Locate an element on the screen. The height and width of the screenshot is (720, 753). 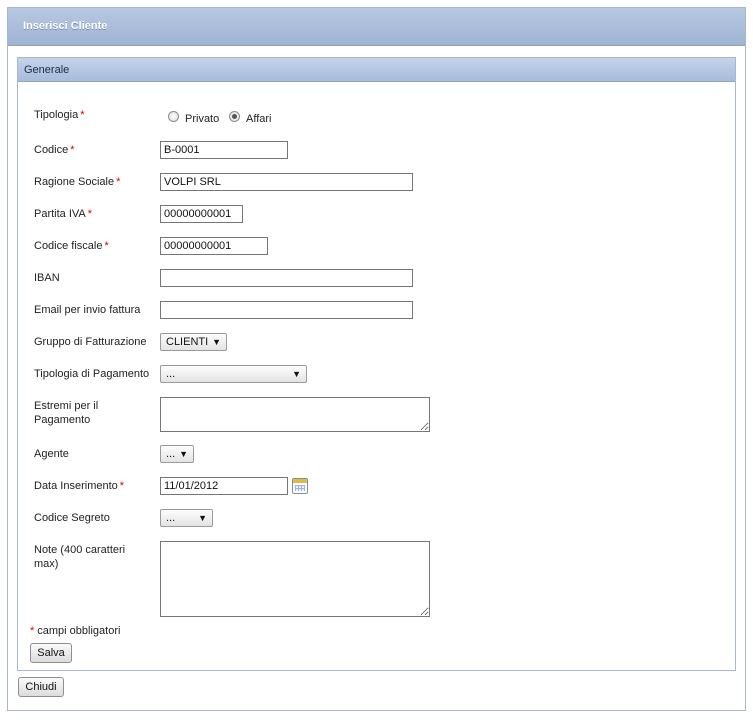
required-fields-note: * campi obbligatori is located at coordinates (75, 631).